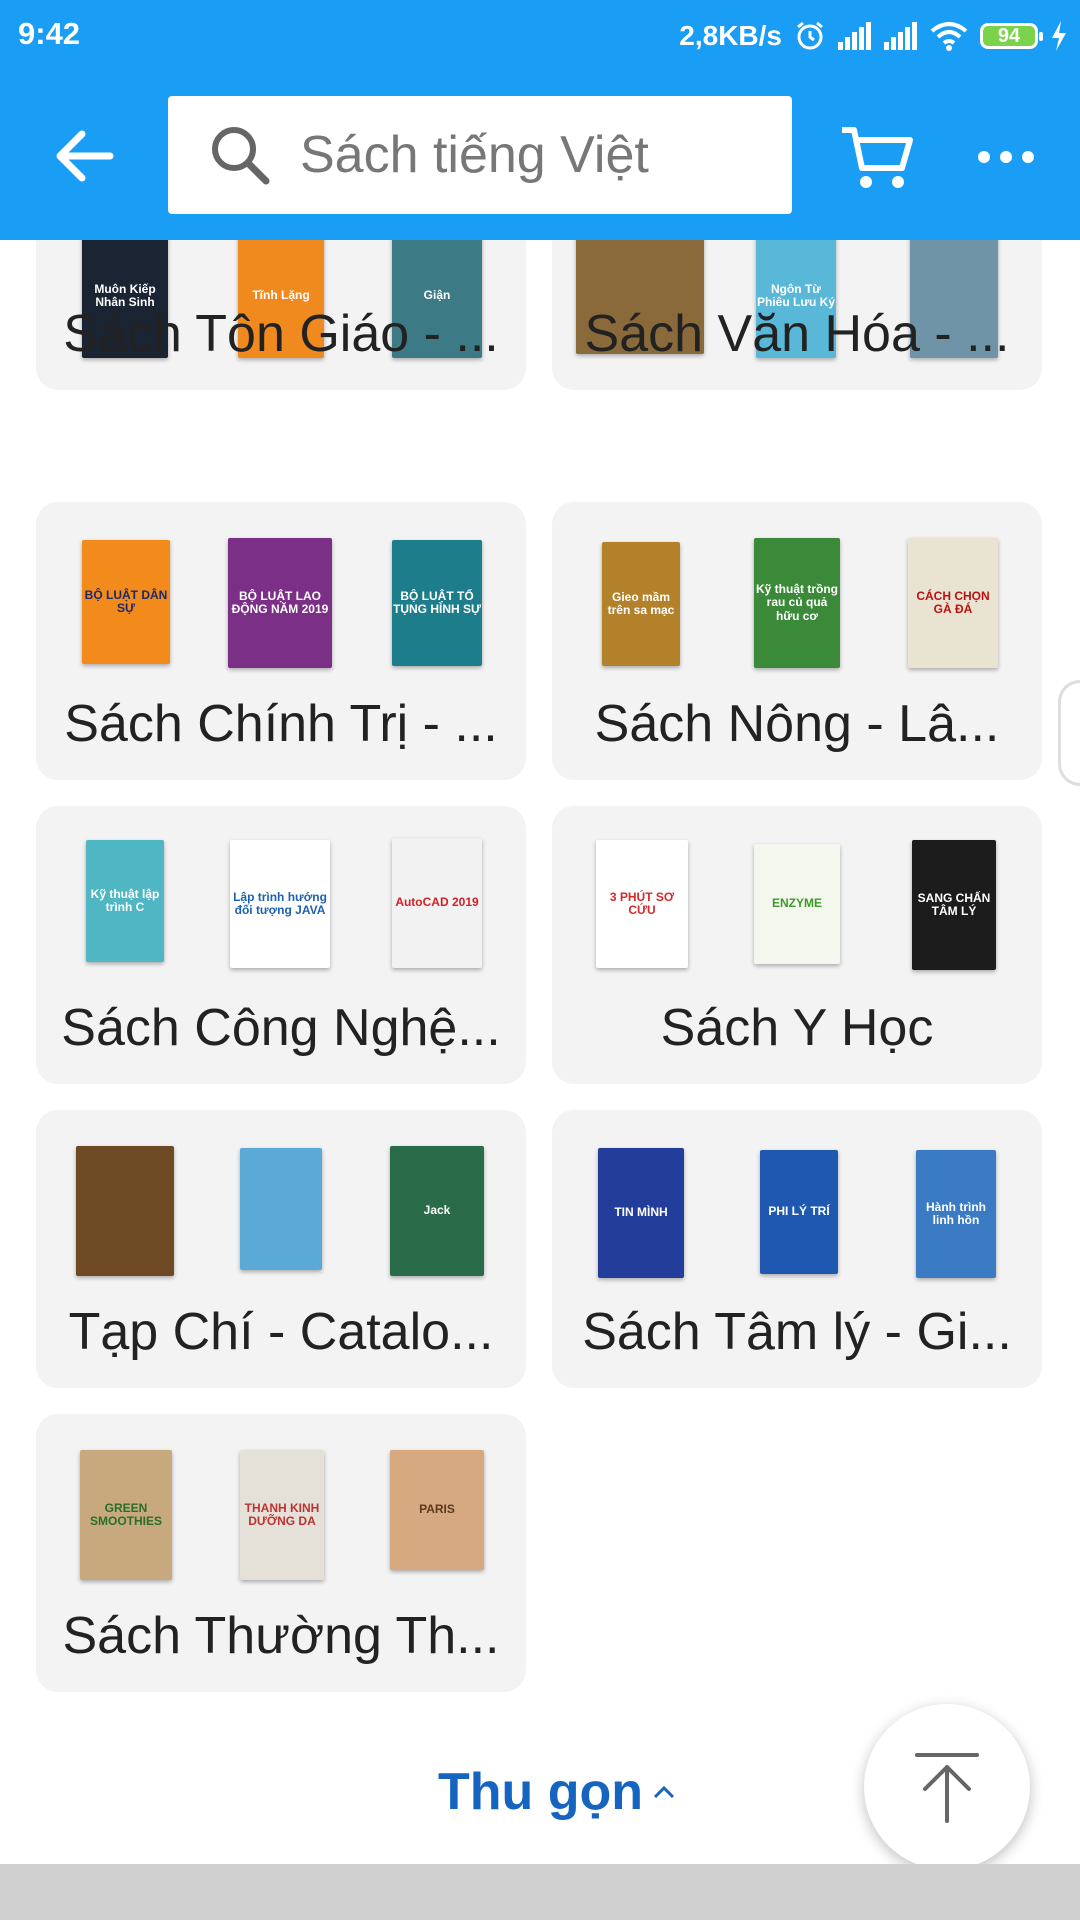 The image size is (1080, 1920). I want to click on battery-level: 94, so click(1009, 35).